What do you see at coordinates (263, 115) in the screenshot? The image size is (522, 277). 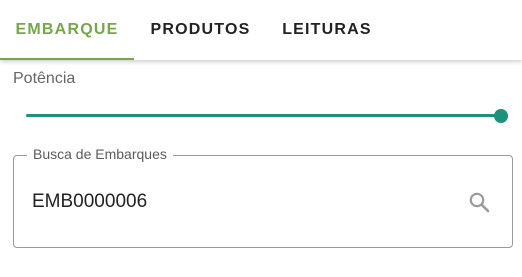 I see `slider-fill` at bounding box center [263, 115].